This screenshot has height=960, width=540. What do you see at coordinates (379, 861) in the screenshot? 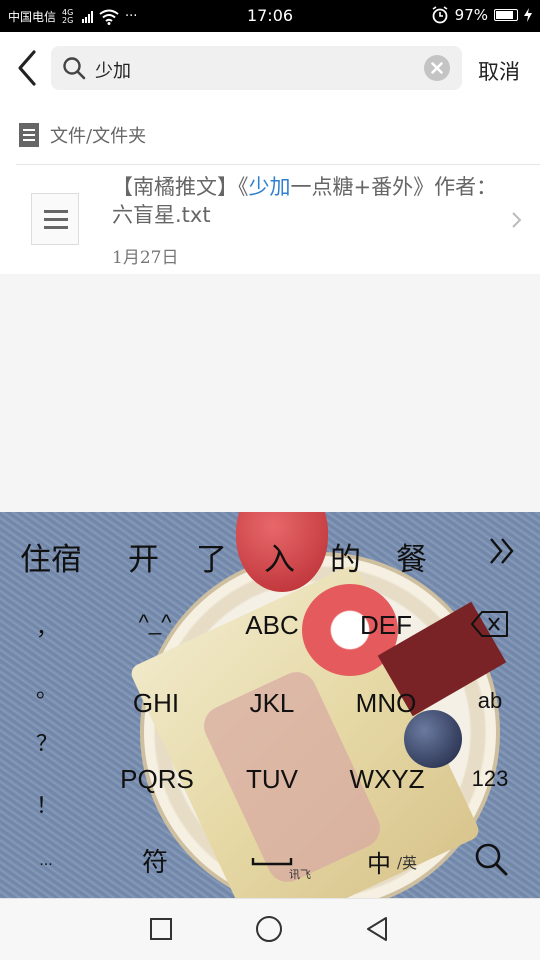
I see `key-lang-chinese: 中` at bounding box center [379, 861].